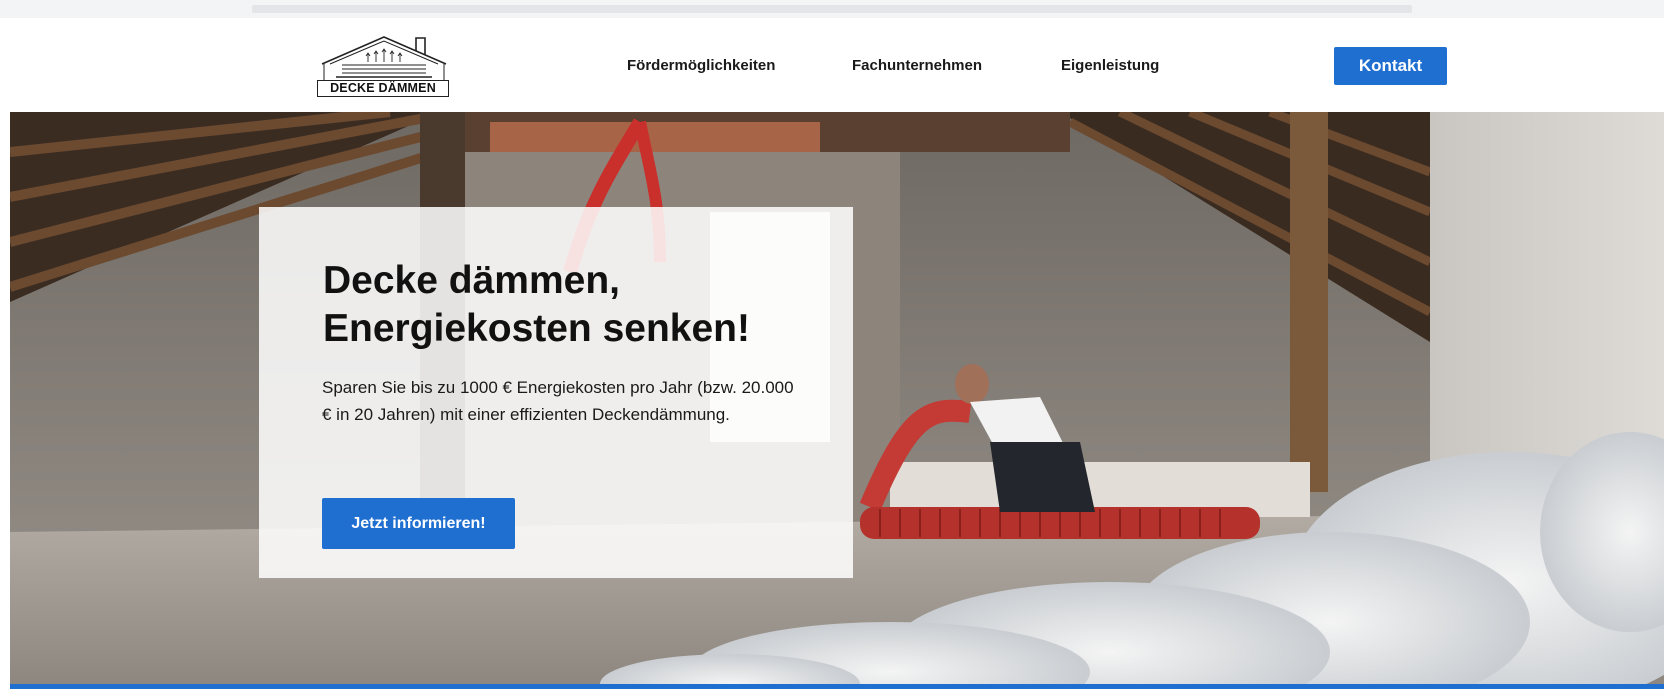 The image size is (1664, 689). What do you see at coordinates (536, 328) in the screenshot?
I see `hero-title-line2: Energiekosten senken!` at bounding box center [536, 328].